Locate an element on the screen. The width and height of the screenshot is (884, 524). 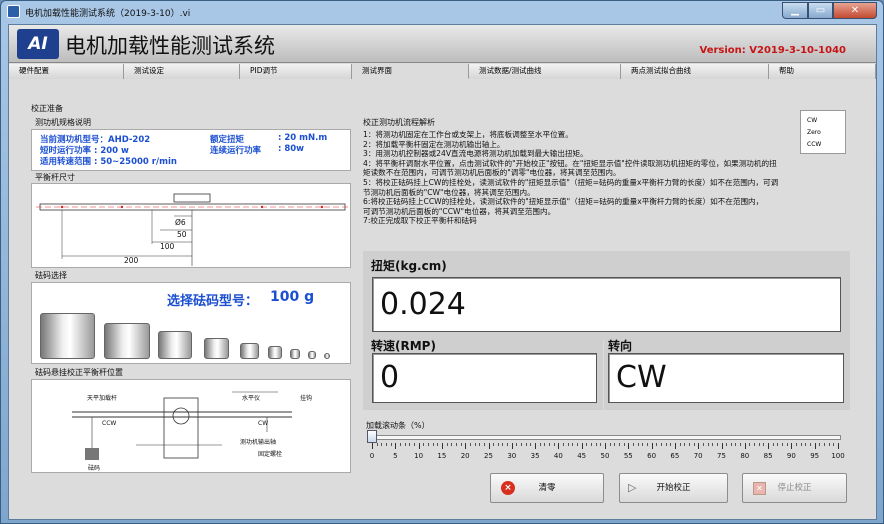
direction-legend: CW Zero CCW is located at coordinates (823, 132).